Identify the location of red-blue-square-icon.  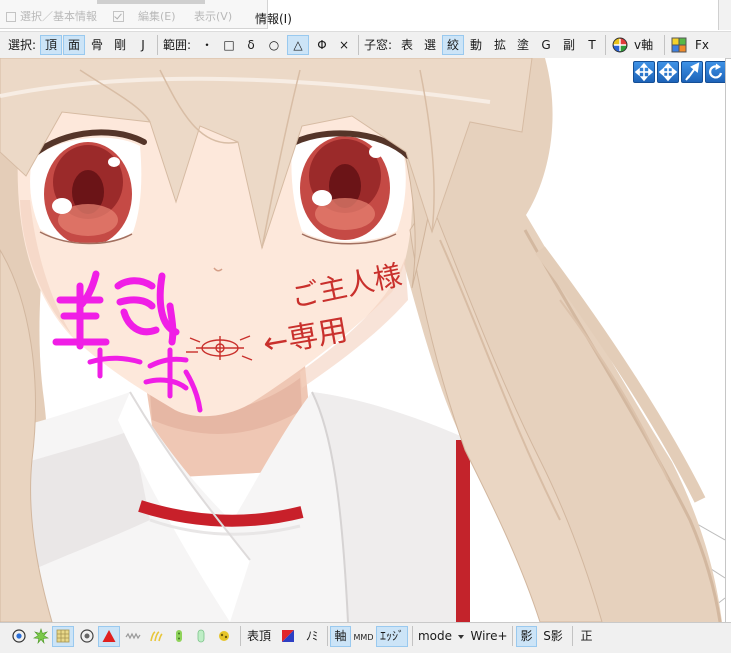
(288, 636).